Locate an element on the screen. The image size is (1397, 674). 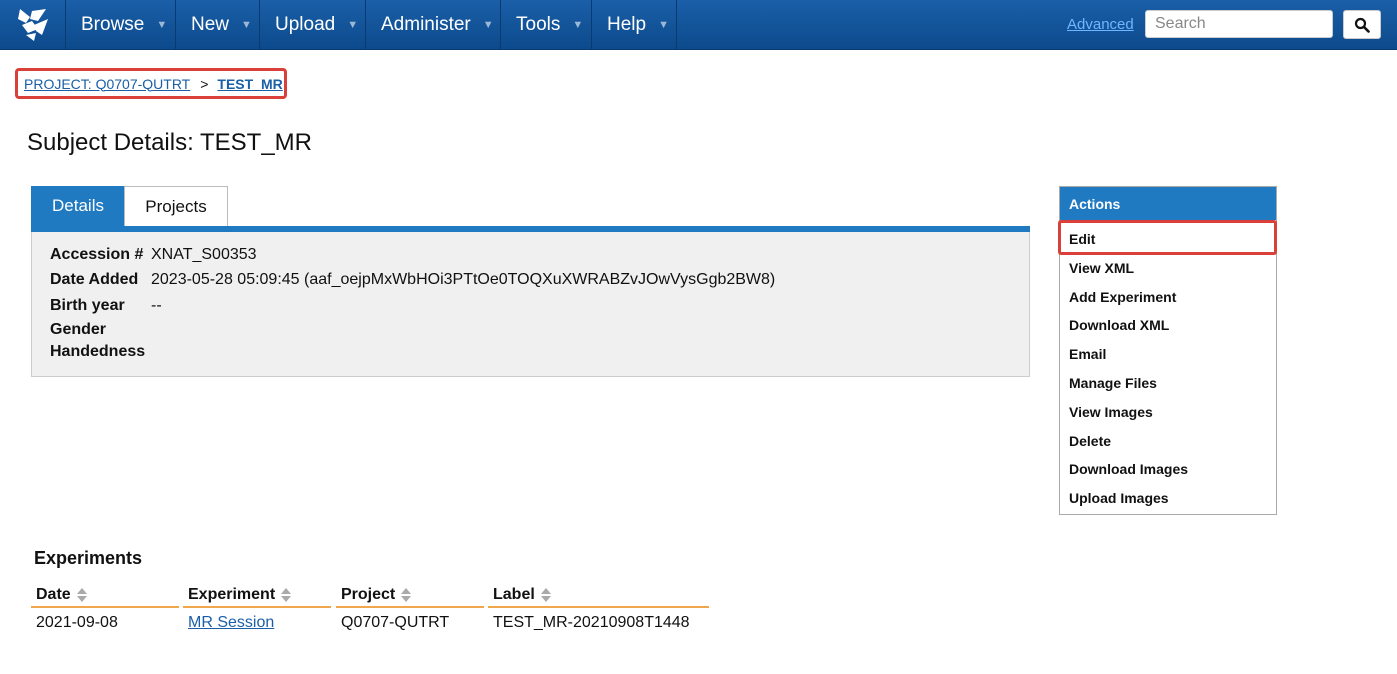
nav-upload-label: Upload is located at coordinates (305, 24).